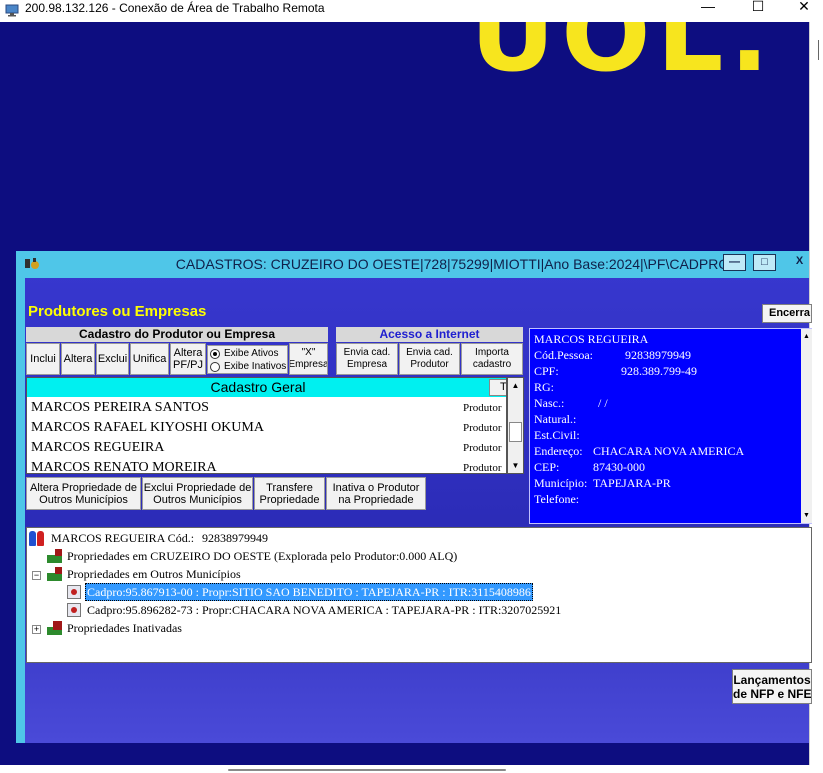 The image size is (823, 773). Describe the element at coordinates (98, 447) in the screenshot. I see `list-item-name: MARCOS REGUEIRA` at that location.